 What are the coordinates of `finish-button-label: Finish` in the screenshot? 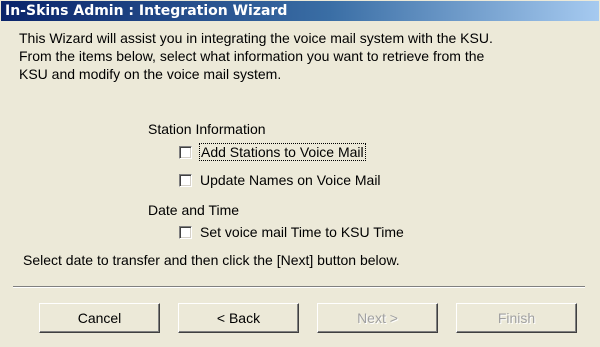 It's located at (516, 318).